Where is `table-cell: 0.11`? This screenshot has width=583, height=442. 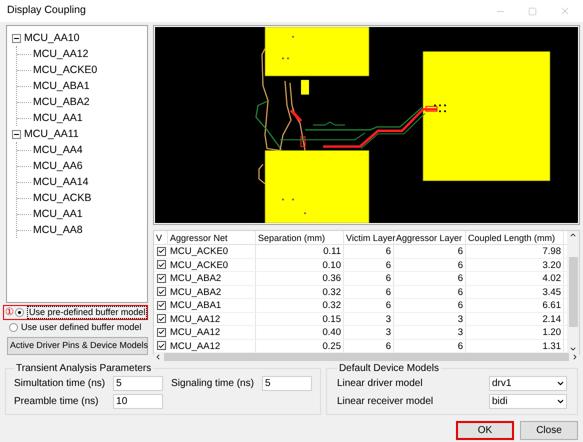
table-cell: 0.11 is located at coordinates (300, 251).